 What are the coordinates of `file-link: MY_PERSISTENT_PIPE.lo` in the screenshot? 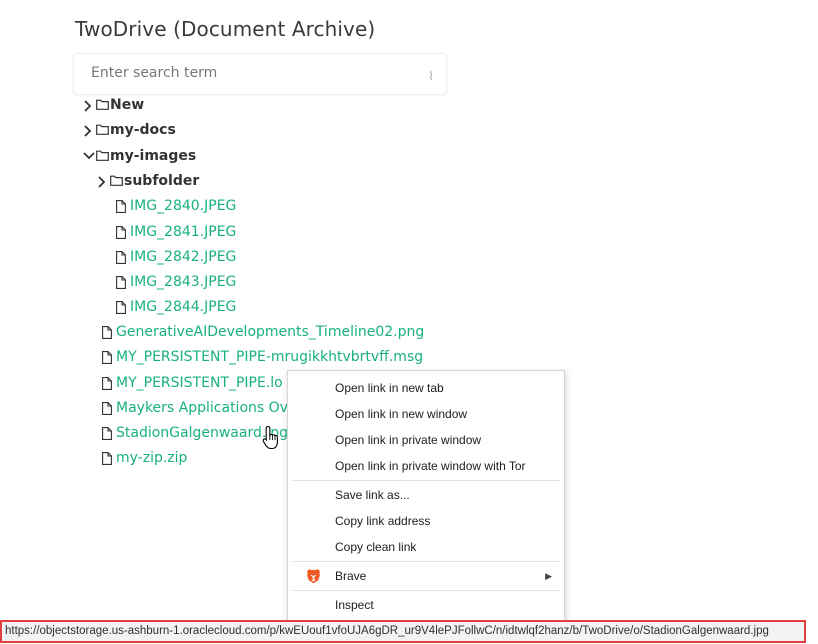 It's located at (199, 383).